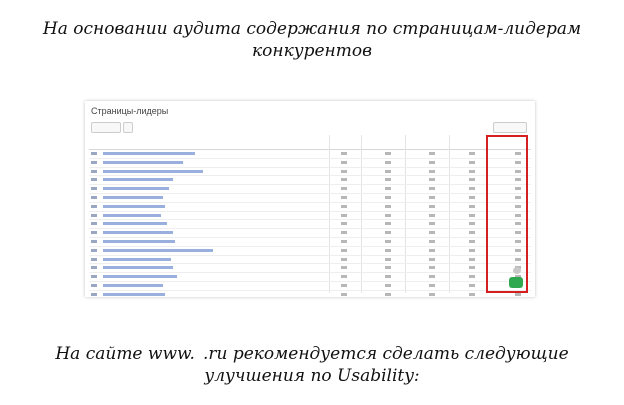  What do you see at coordinates (516, 282) in the screenshot?
I see `chat-badge` at bounding box center [516, 282].